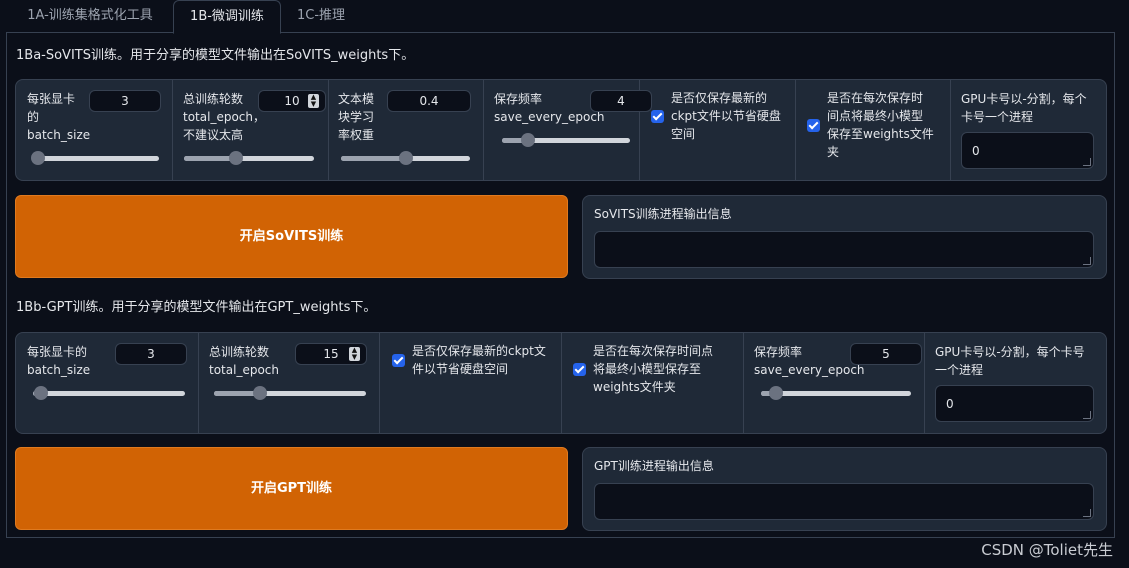  I want to click on gpt-gpu-numbers-label: GPU卡号以-分割，每个卡号 一个进程, so click(1010, 361).